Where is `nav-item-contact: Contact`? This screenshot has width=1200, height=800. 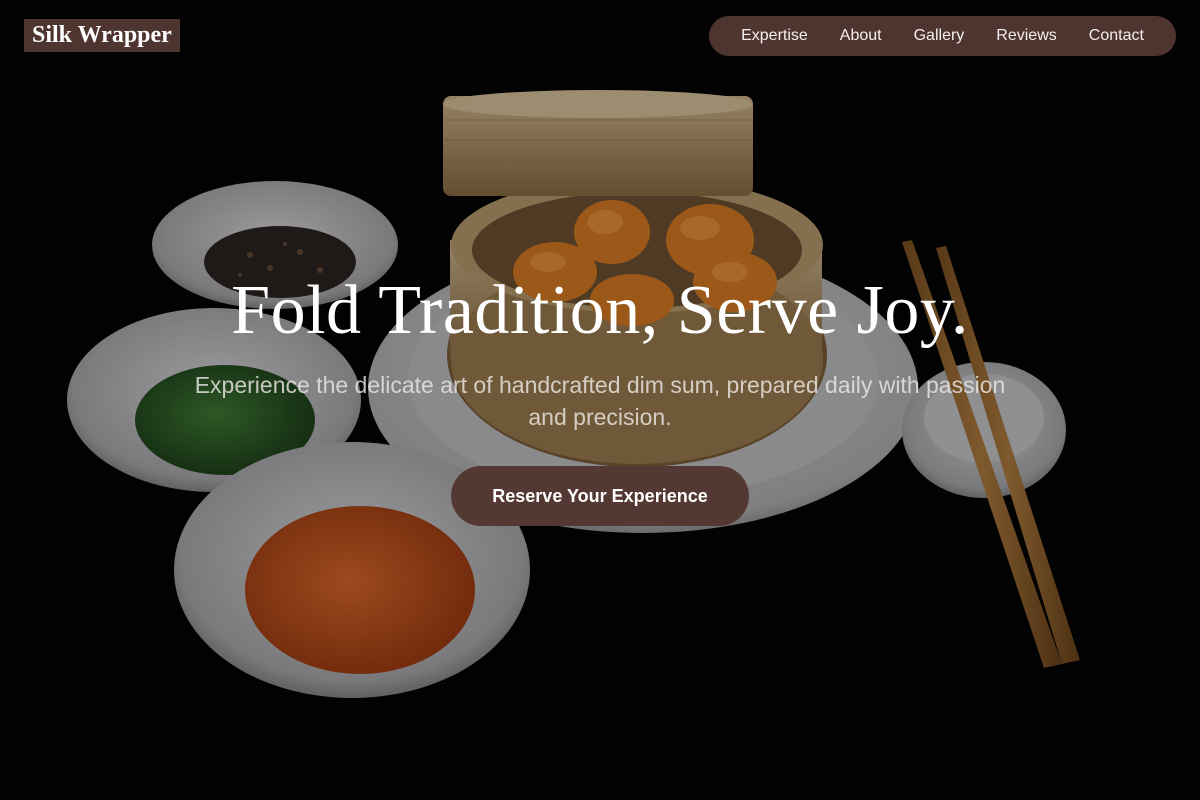 nav-item-contact: Contact is located at coordinates (1116, 36).